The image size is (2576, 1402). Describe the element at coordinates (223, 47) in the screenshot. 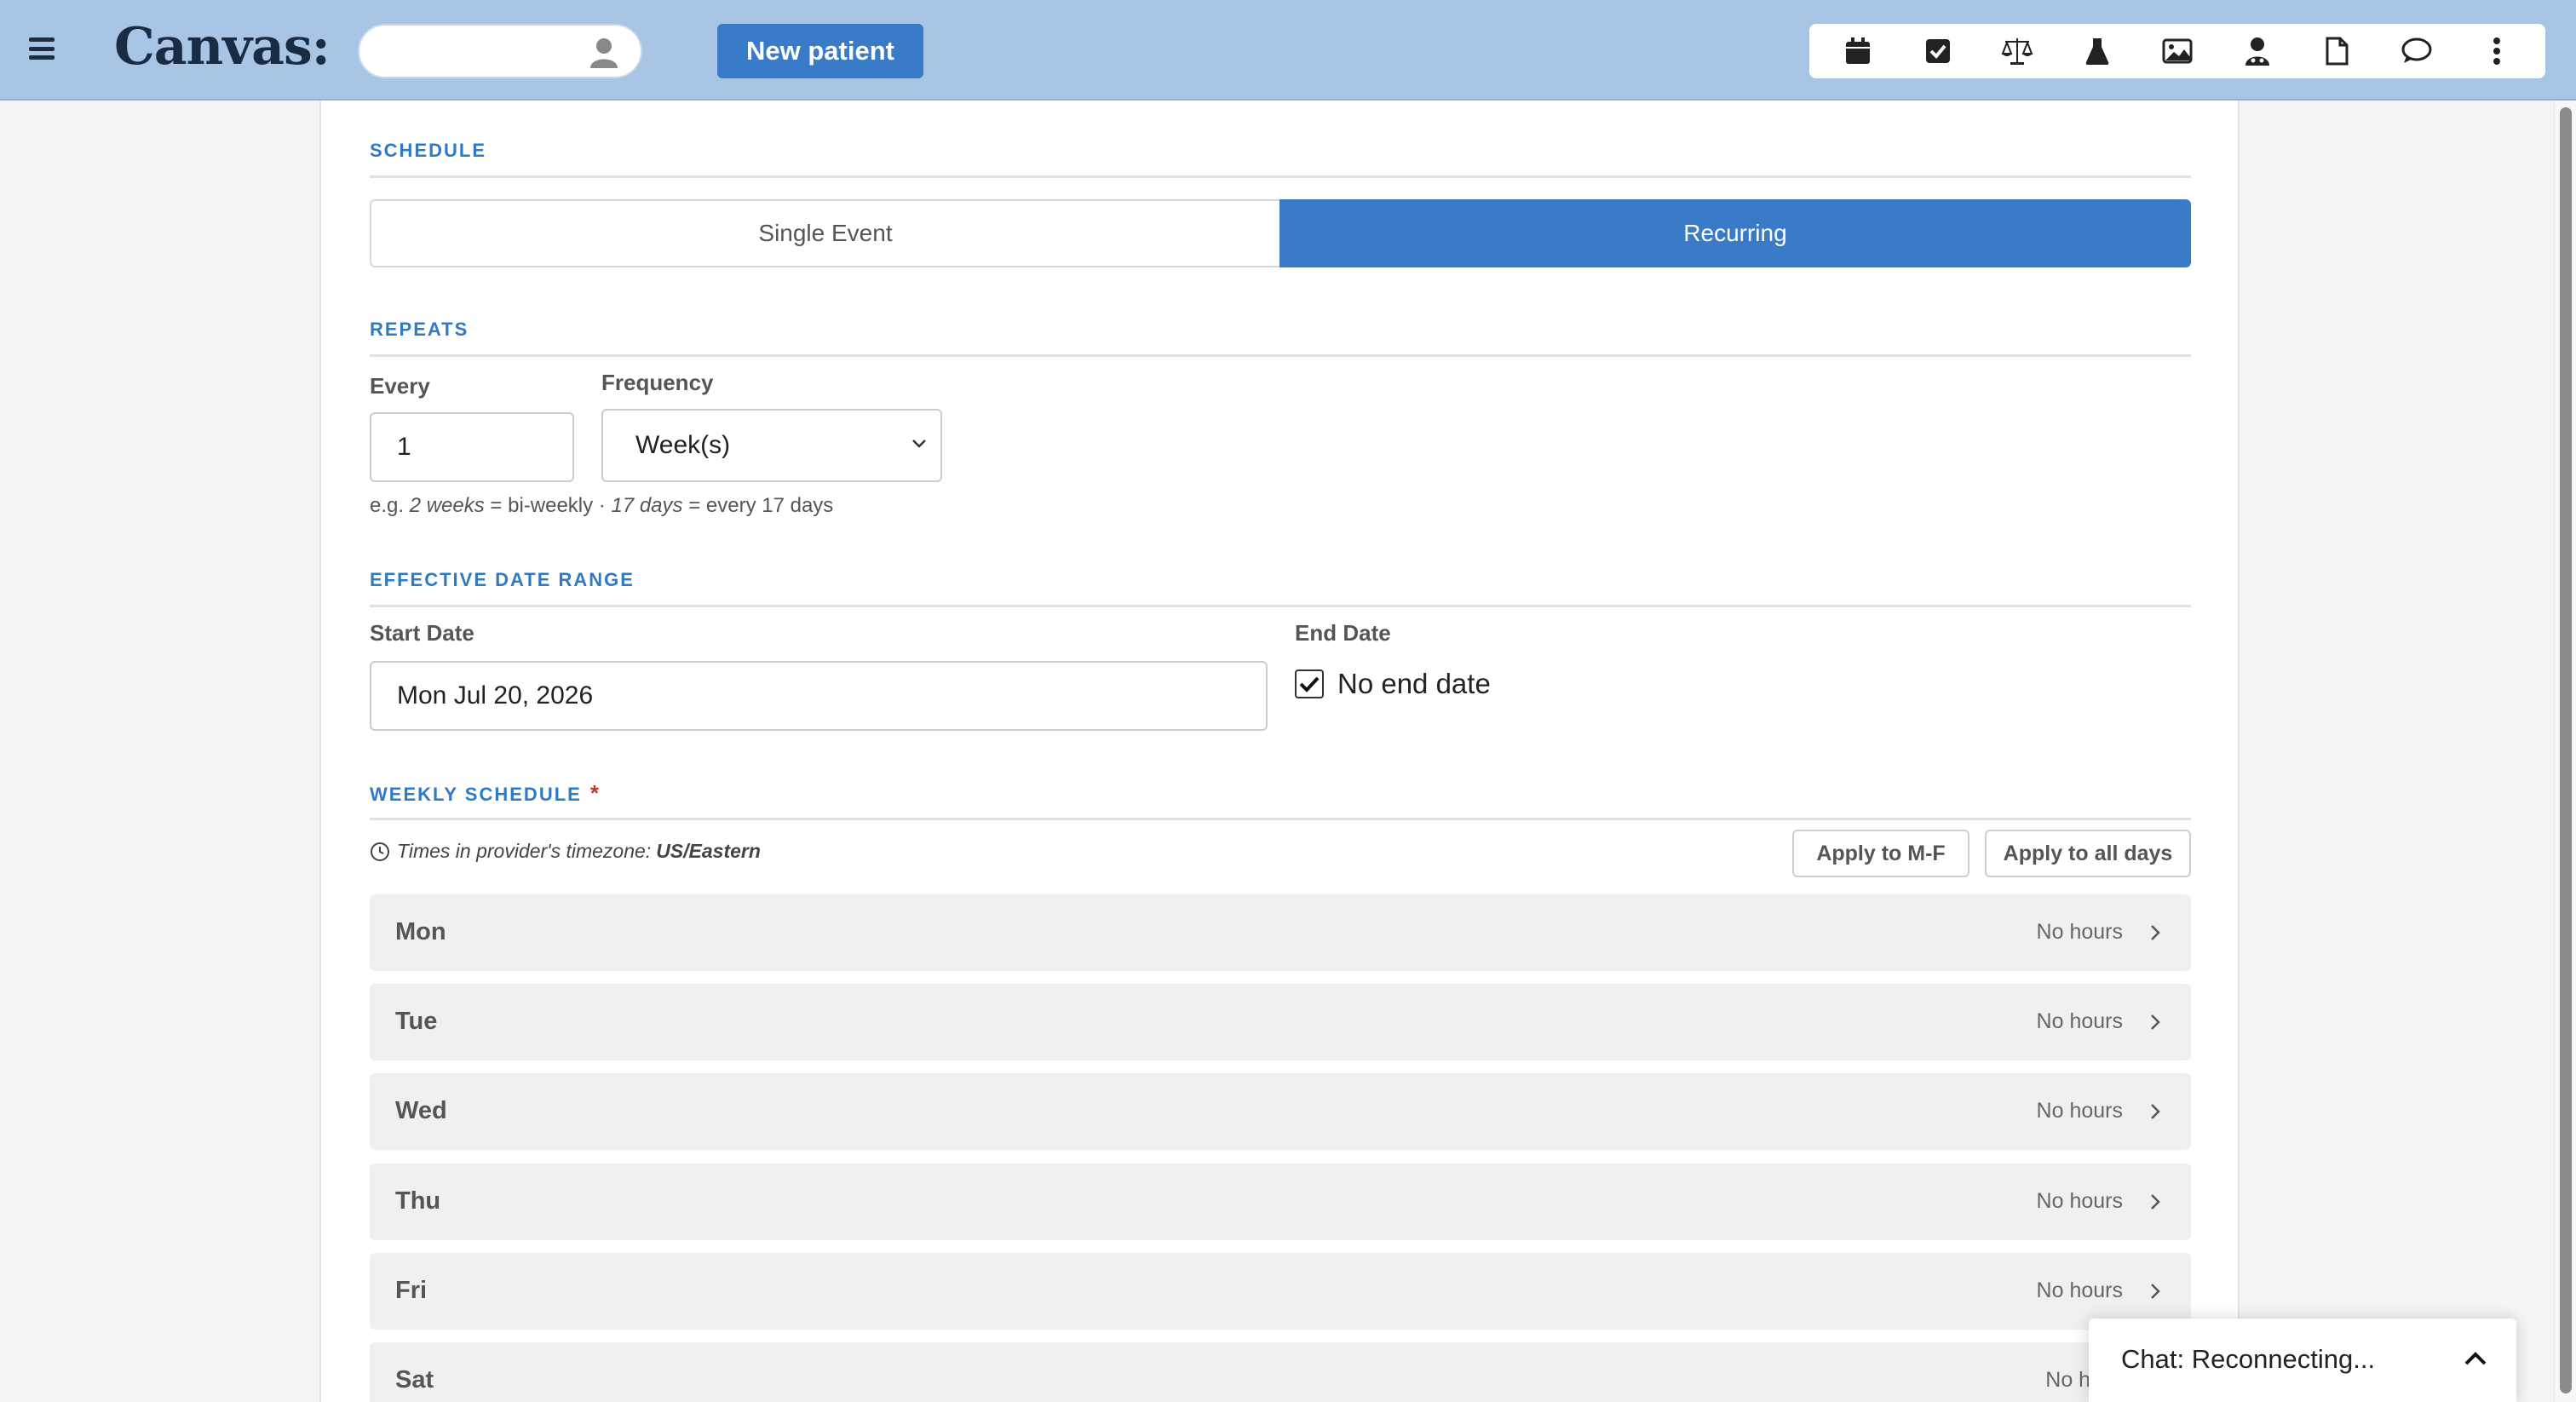

I see `app-logo: Canvas:` at that location.